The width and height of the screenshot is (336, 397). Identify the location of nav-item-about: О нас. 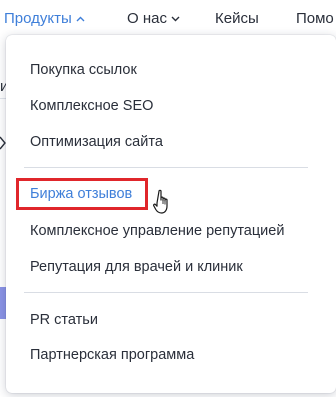
(153, 19).